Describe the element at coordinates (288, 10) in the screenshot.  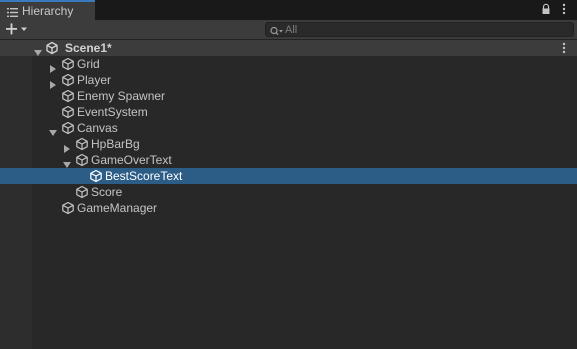
I see `tab-strip: Hierarchy` at that location.